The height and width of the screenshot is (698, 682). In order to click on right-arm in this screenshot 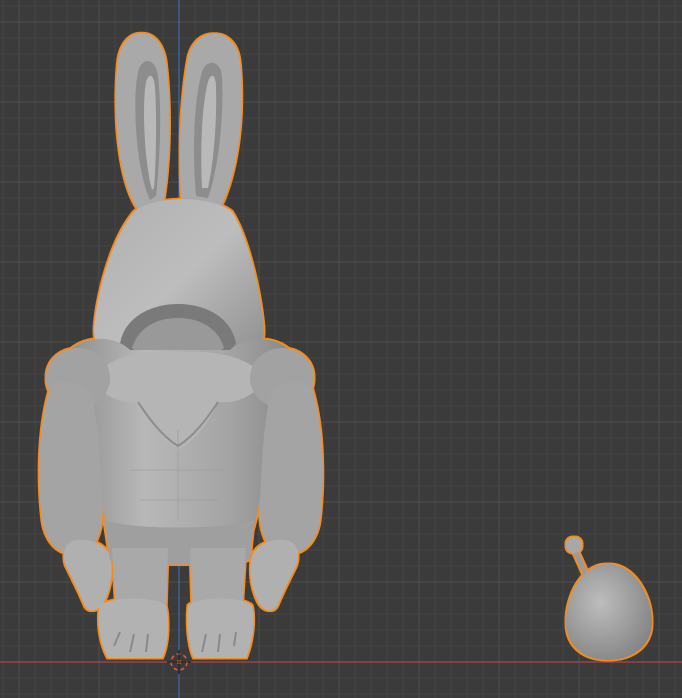, I will do `click(291, 468)`.